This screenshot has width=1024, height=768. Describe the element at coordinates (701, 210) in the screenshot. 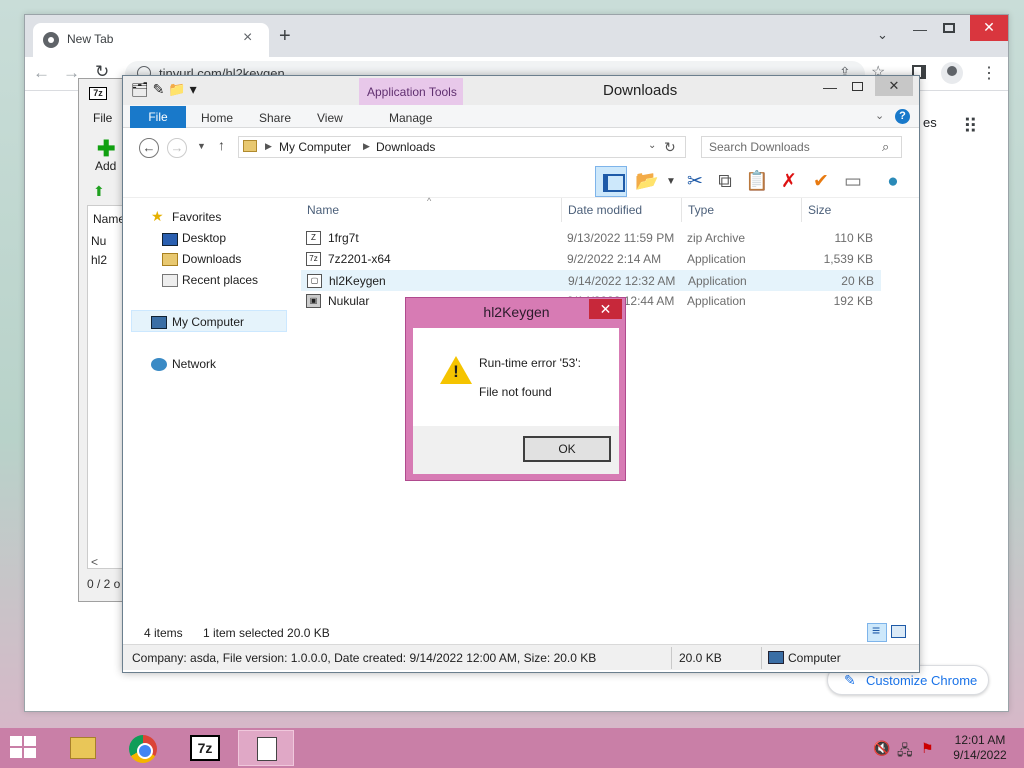

I see `column-header-type: Type` at that location.